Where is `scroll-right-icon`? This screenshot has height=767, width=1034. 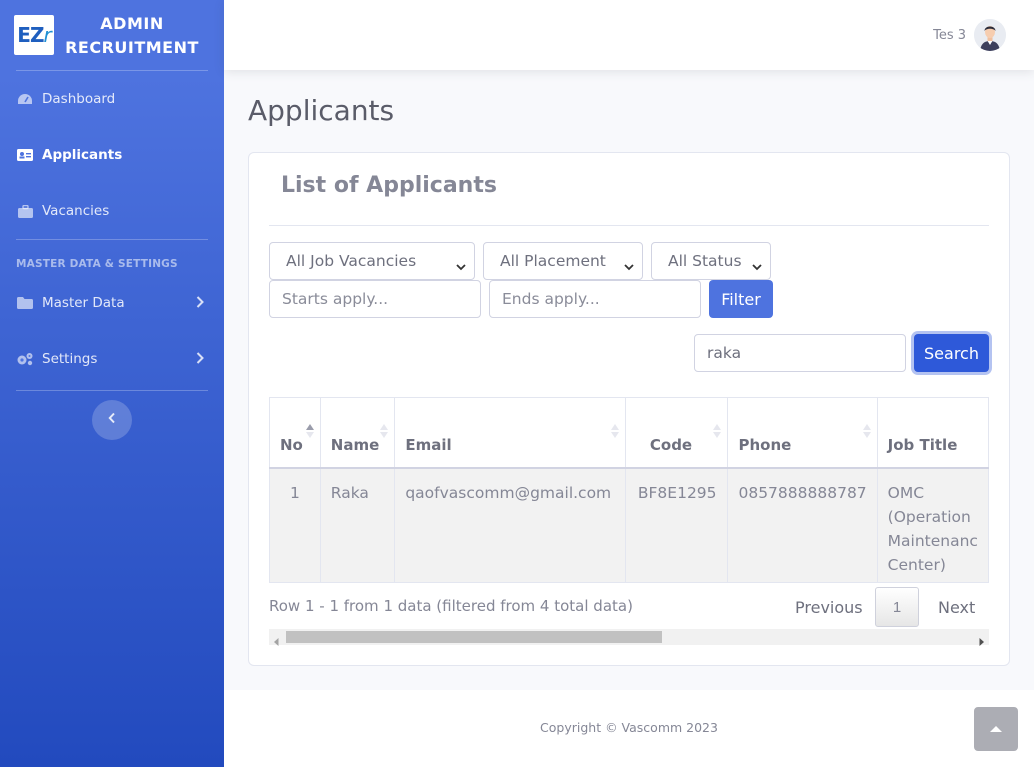 scroll-right-icon is located at coordinates (981, 642).